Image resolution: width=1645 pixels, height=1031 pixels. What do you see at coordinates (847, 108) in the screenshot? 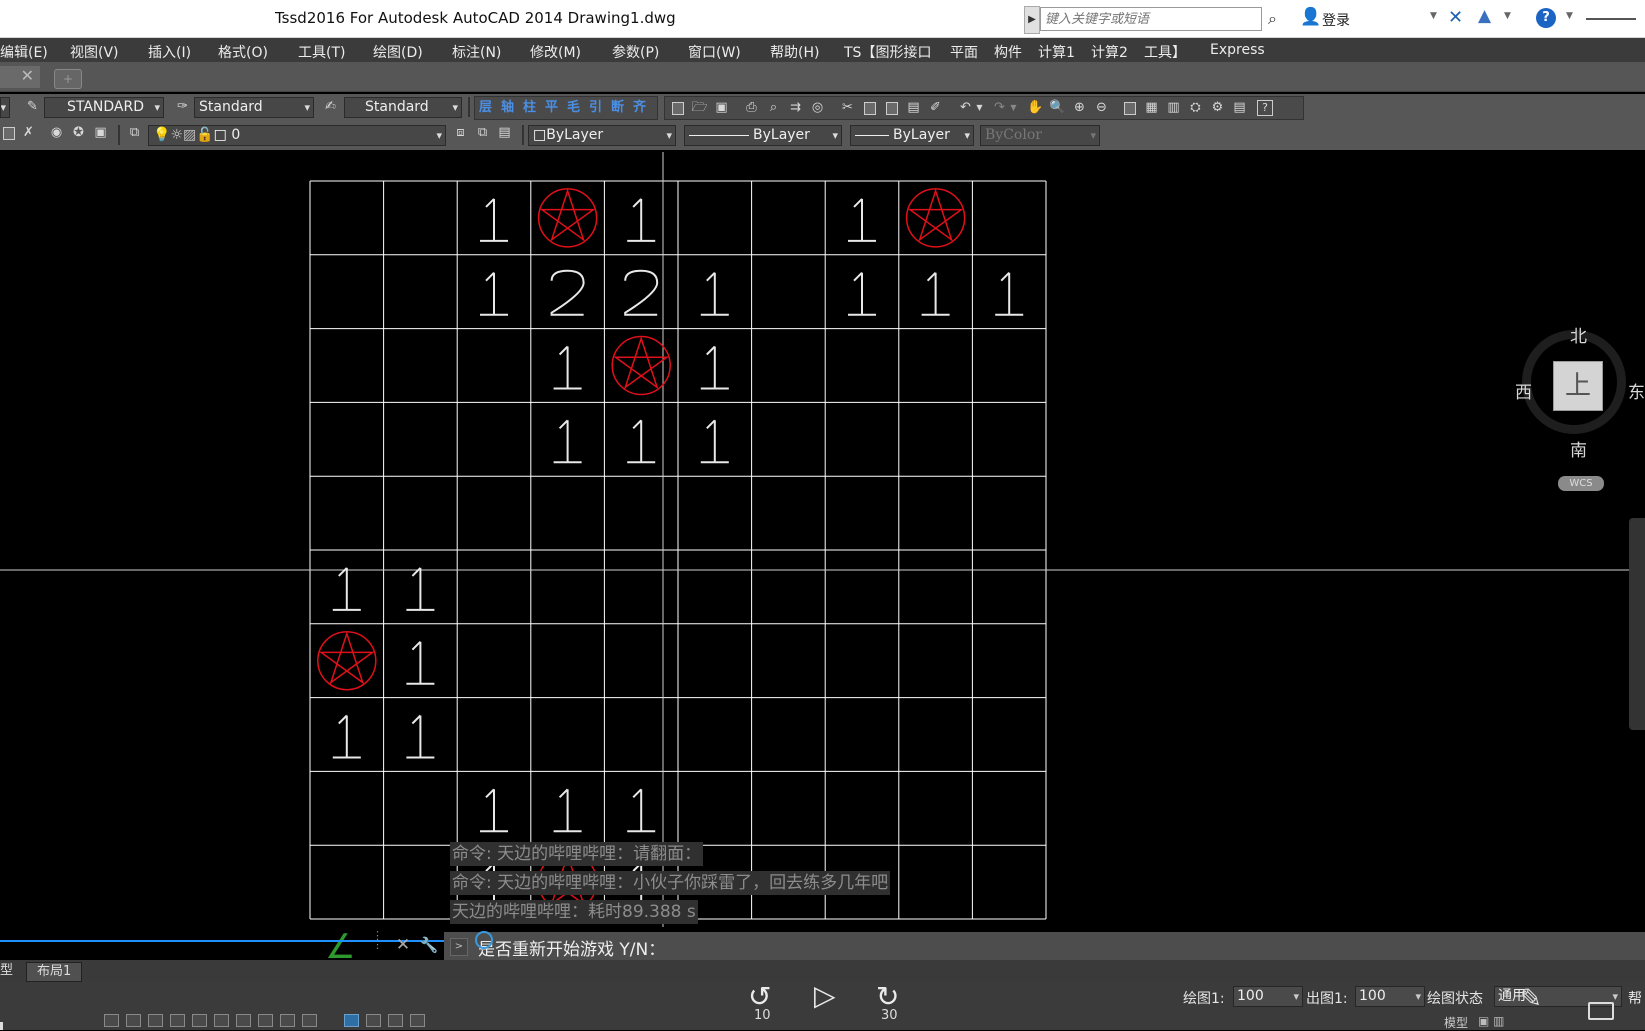
I see `cut-icon: ✂` at bounding box center [847, 108].